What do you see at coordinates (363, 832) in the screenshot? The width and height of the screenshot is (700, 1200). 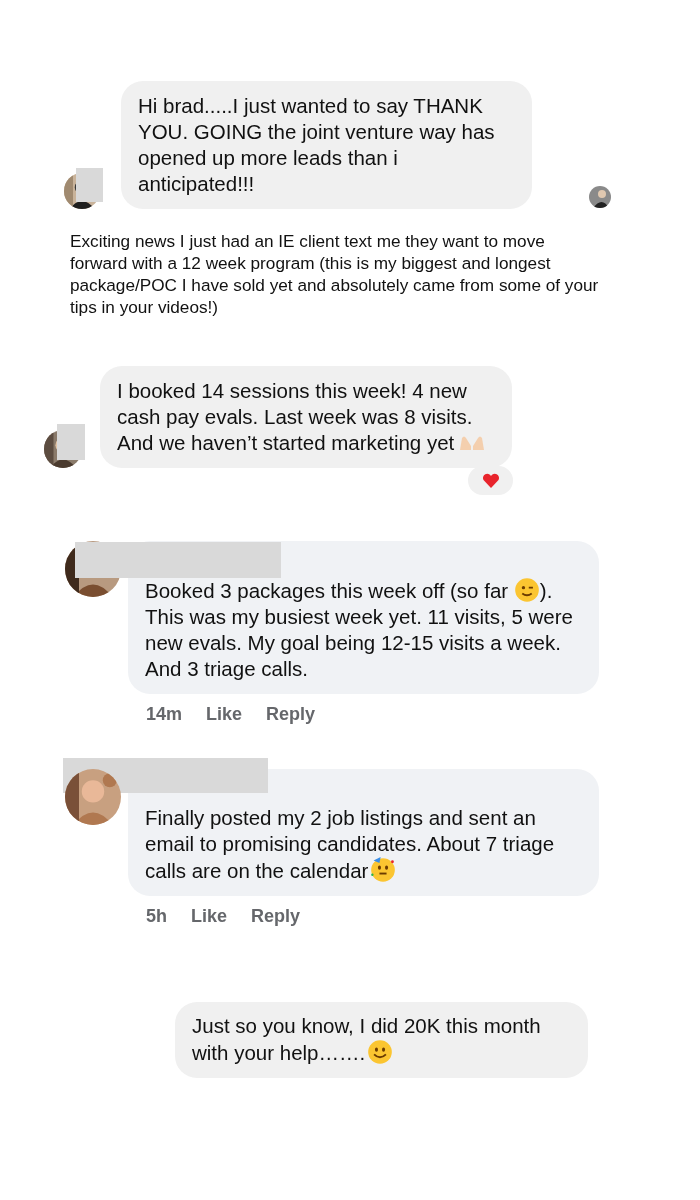 I see `comment-bubble: Finally posted my 2 job listings and sent an email to promising candidates. About 7 triage calls are on the calendar` at bounding box center [363, 832].